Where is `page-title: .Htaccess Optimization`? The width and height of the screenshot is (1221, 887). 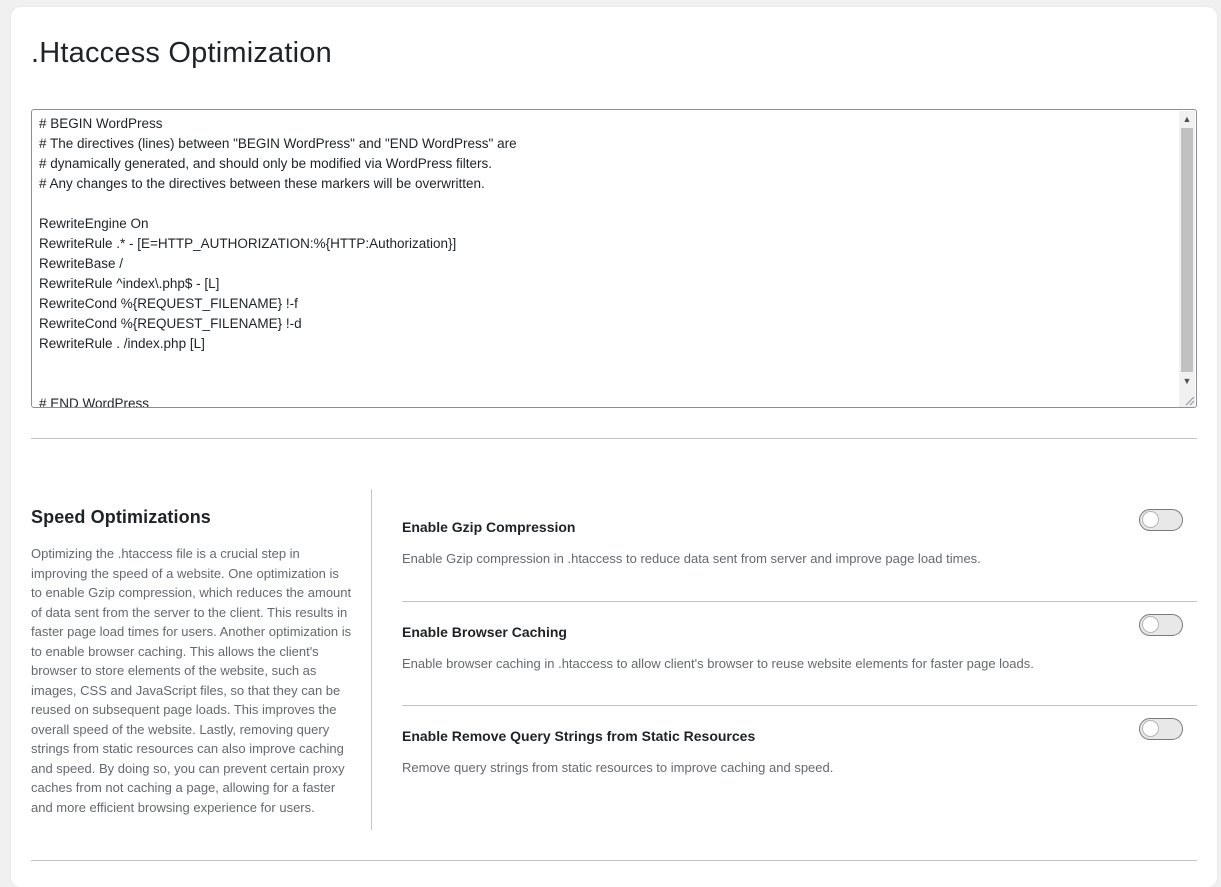 page-title: .Htaccess Optimization is located at coordinates (181, 53).